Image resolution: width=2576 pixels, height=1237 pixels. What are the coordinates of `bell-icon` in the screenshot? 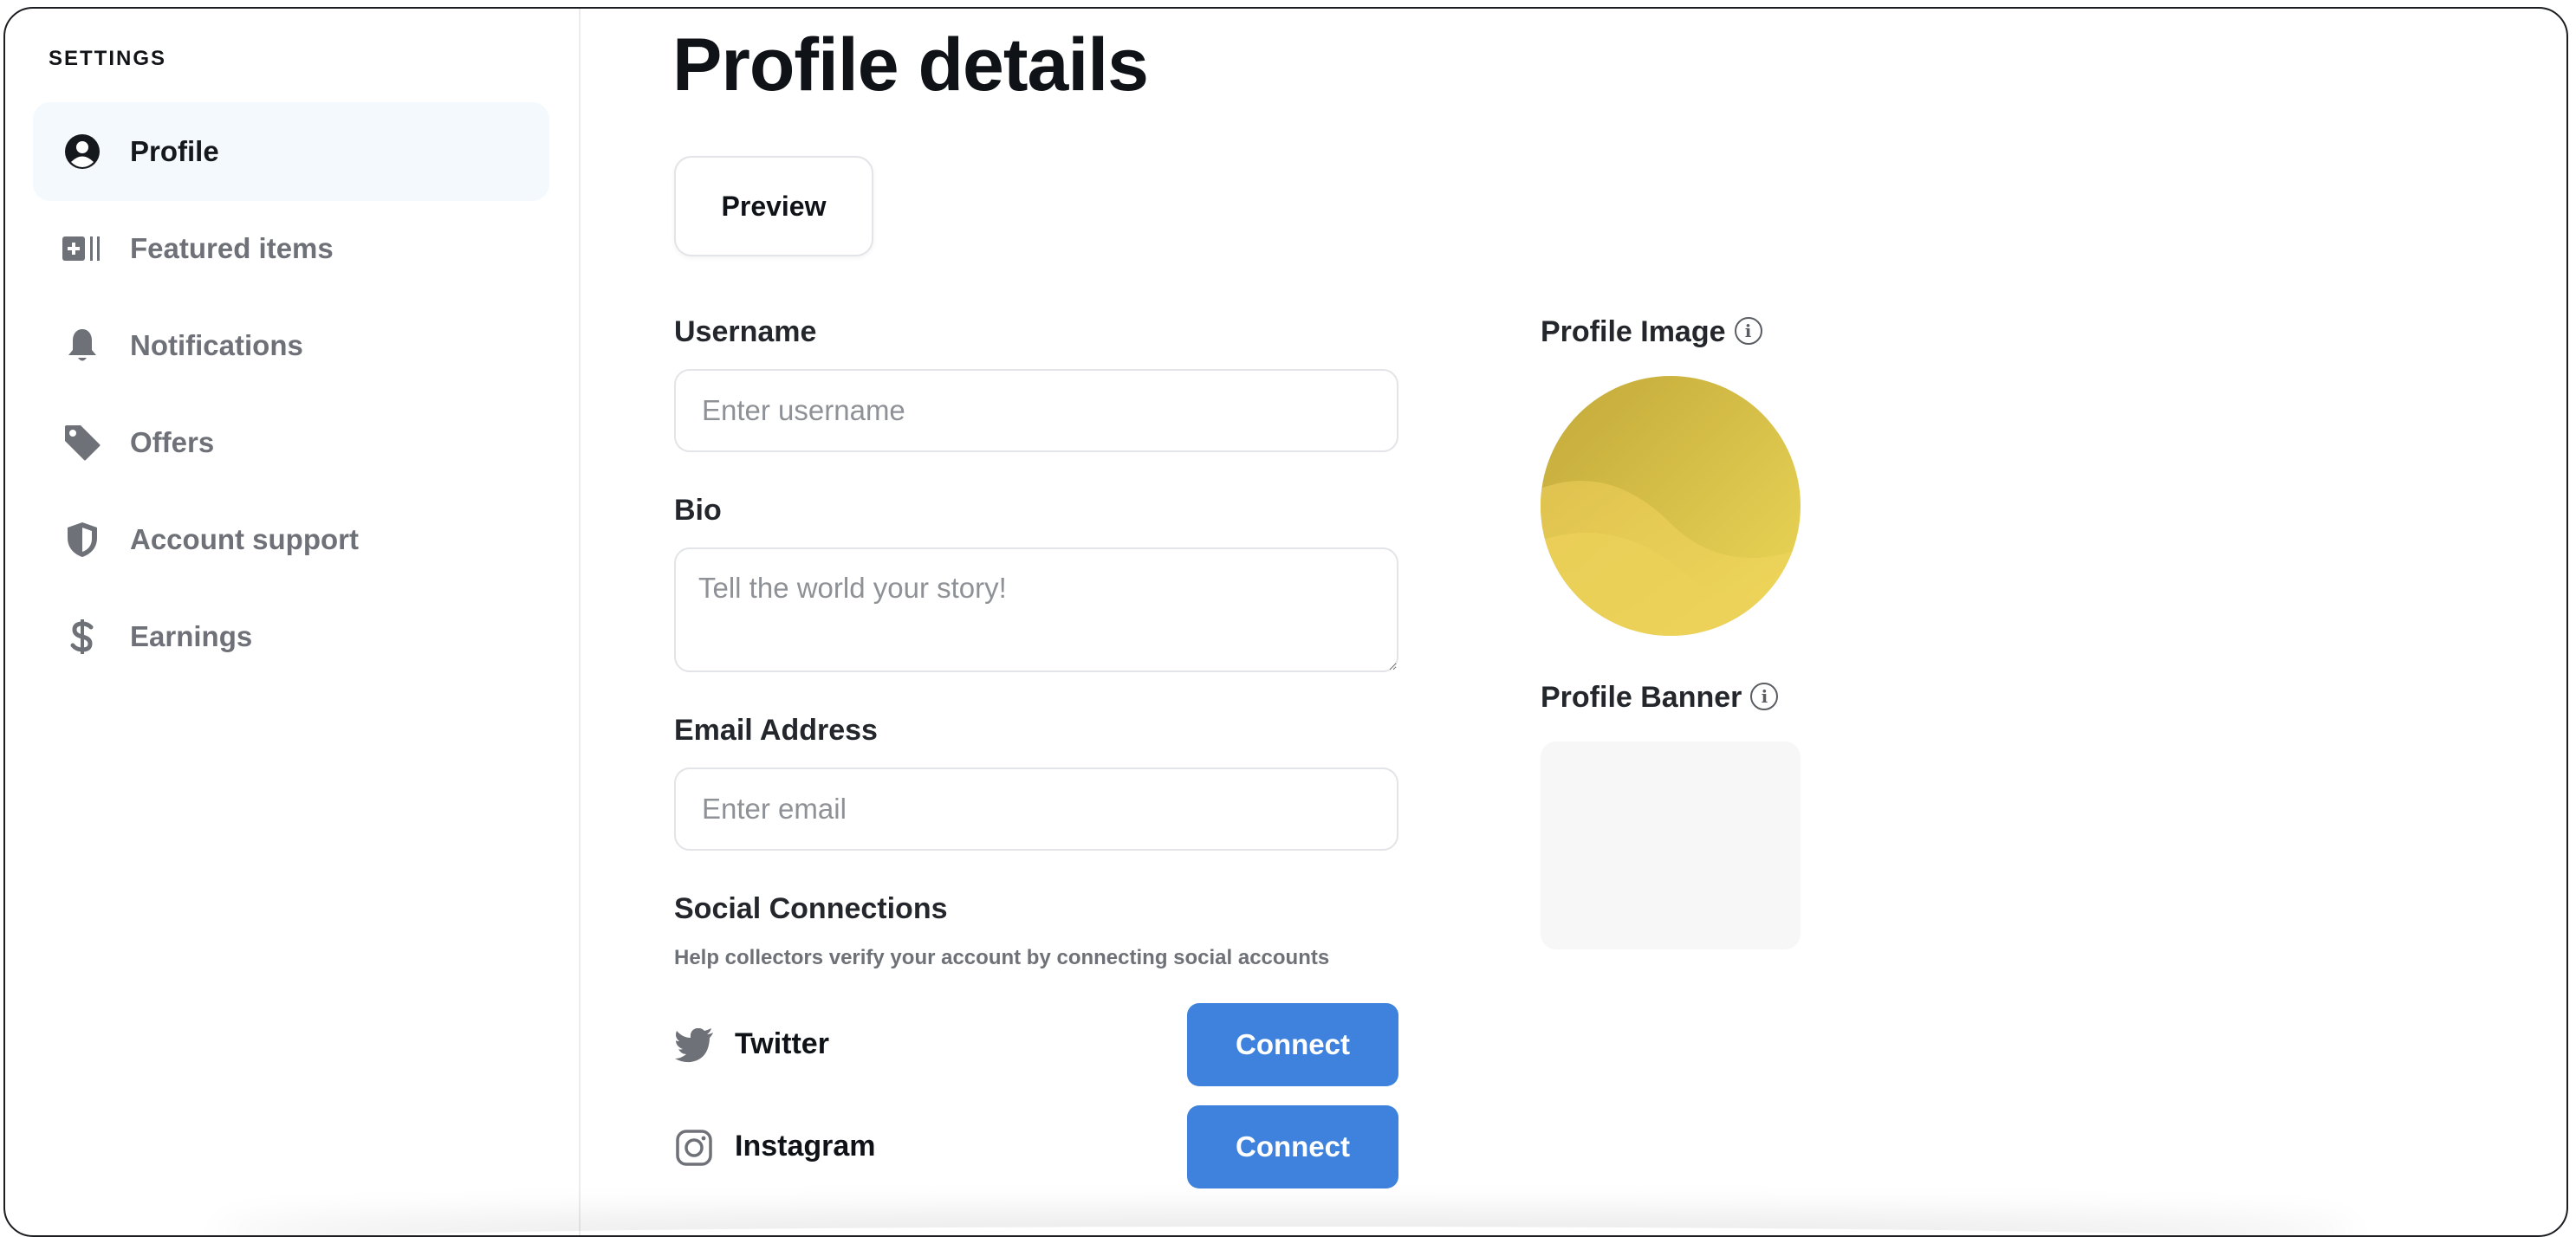 It's located at (82, 346).